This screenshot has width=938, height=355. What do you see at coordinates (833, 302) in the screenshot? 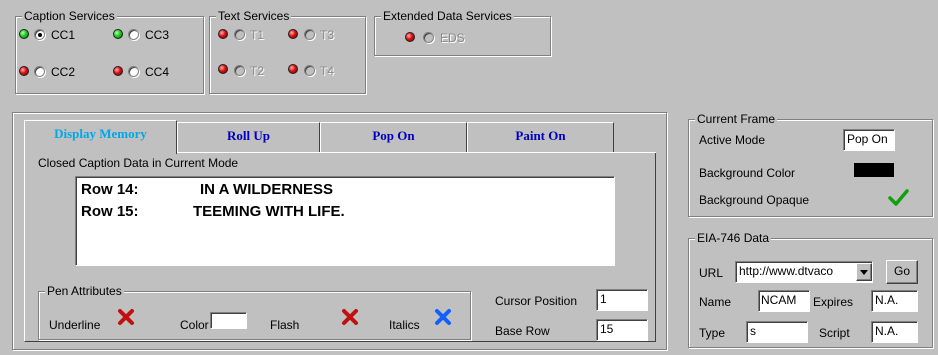
I see `expires-label: Expires` at bounding box center [833, 302].